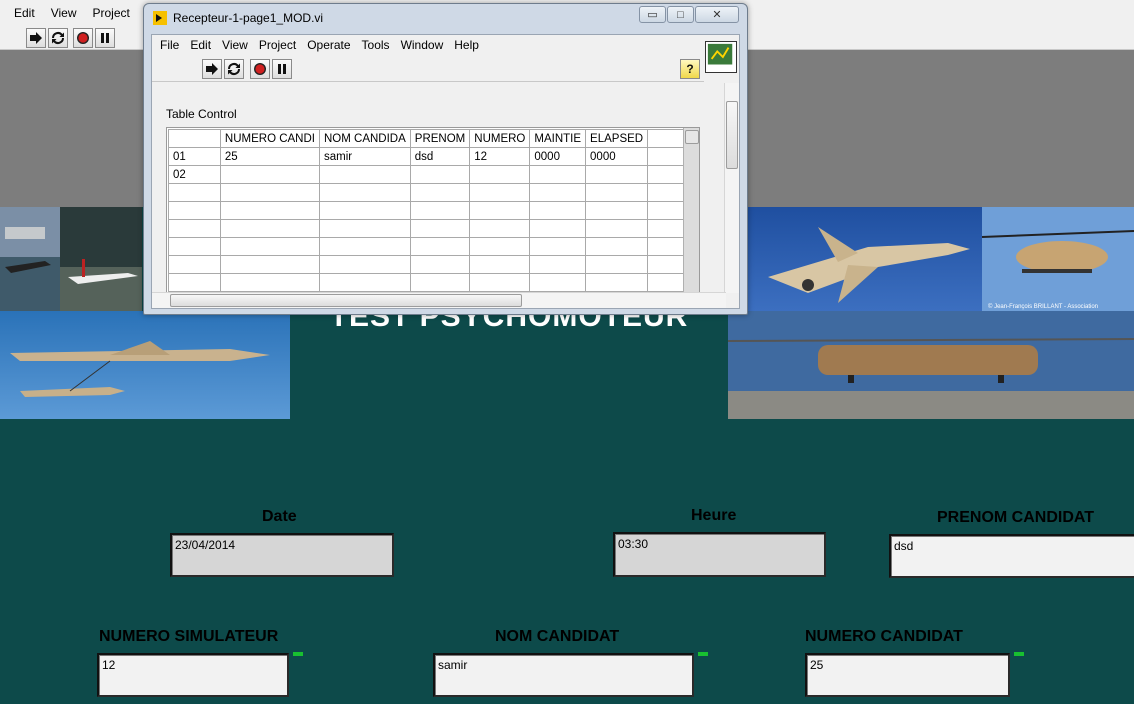 The width and height of the screenshot is (1134, 704). I want to click on column-header: NUMERO CANDI, so click(270, 138).